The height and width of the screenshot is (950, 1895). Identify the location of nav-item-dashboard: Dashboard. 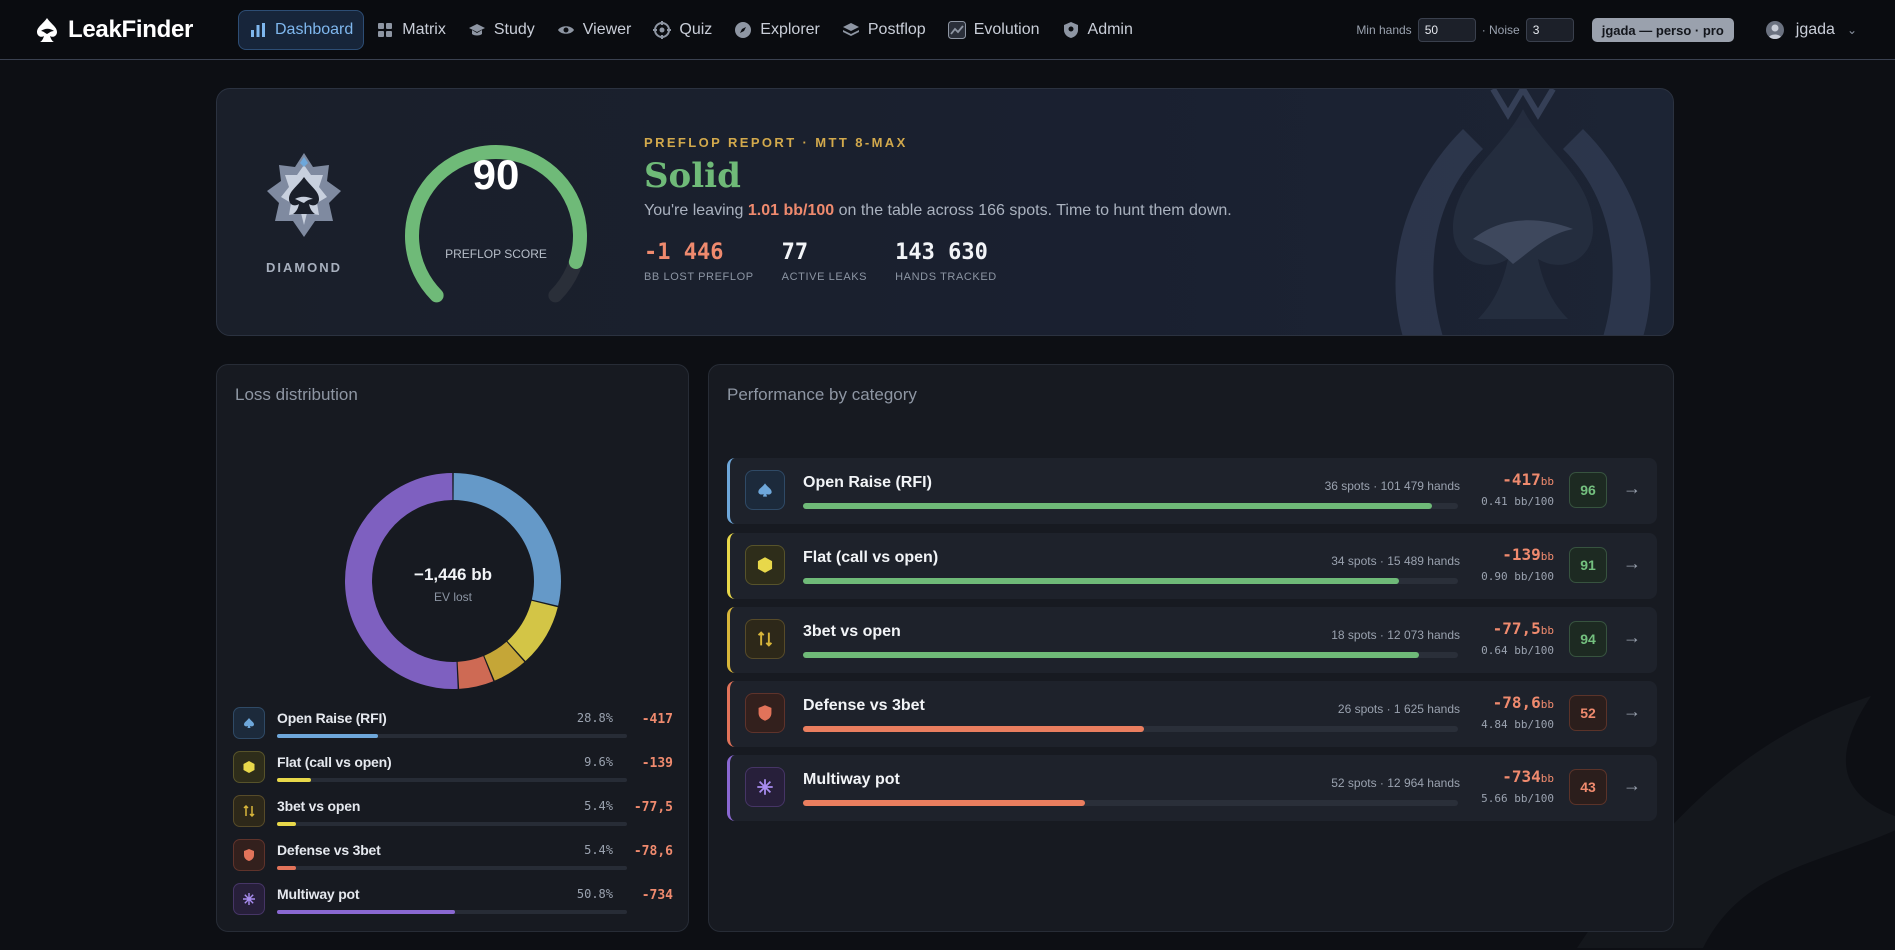
(301, 29).